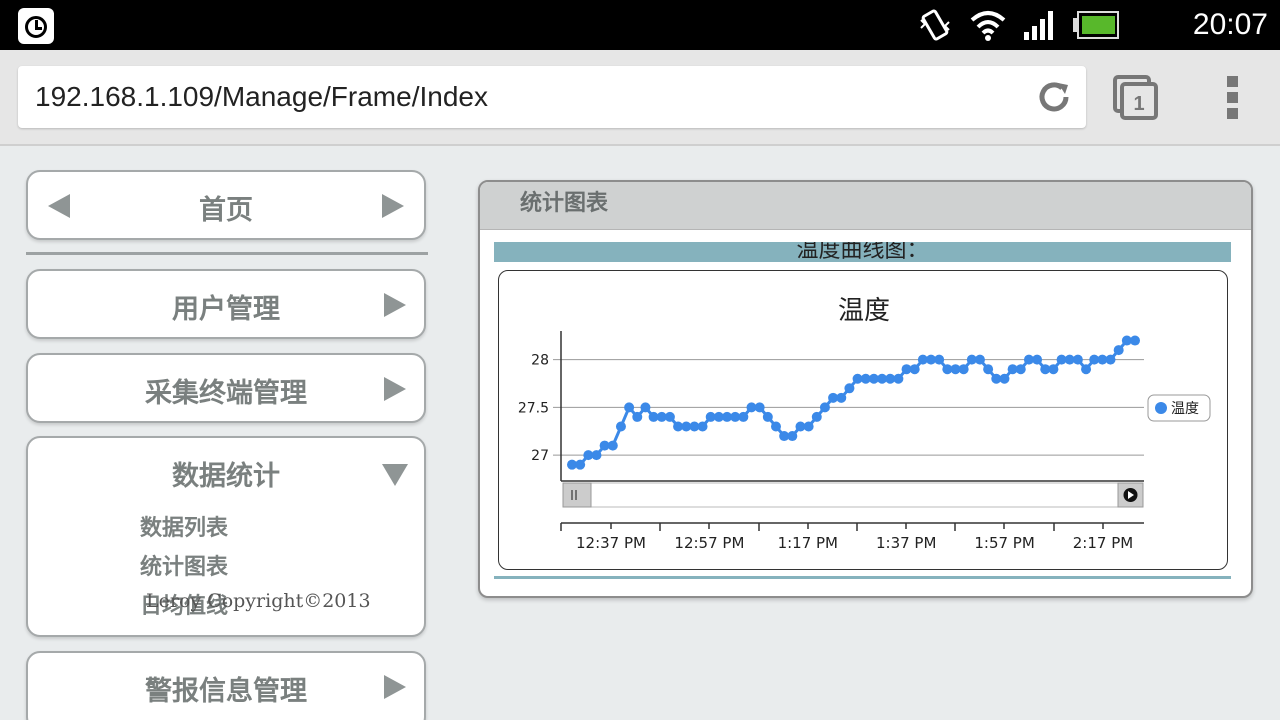 Image resolution: width=1280 pixels, height=720 pixels. Describe the element at coordinates (258, 601) in the screenshot. I see `copyright-text: Leroy Copyright©2013` at that location.